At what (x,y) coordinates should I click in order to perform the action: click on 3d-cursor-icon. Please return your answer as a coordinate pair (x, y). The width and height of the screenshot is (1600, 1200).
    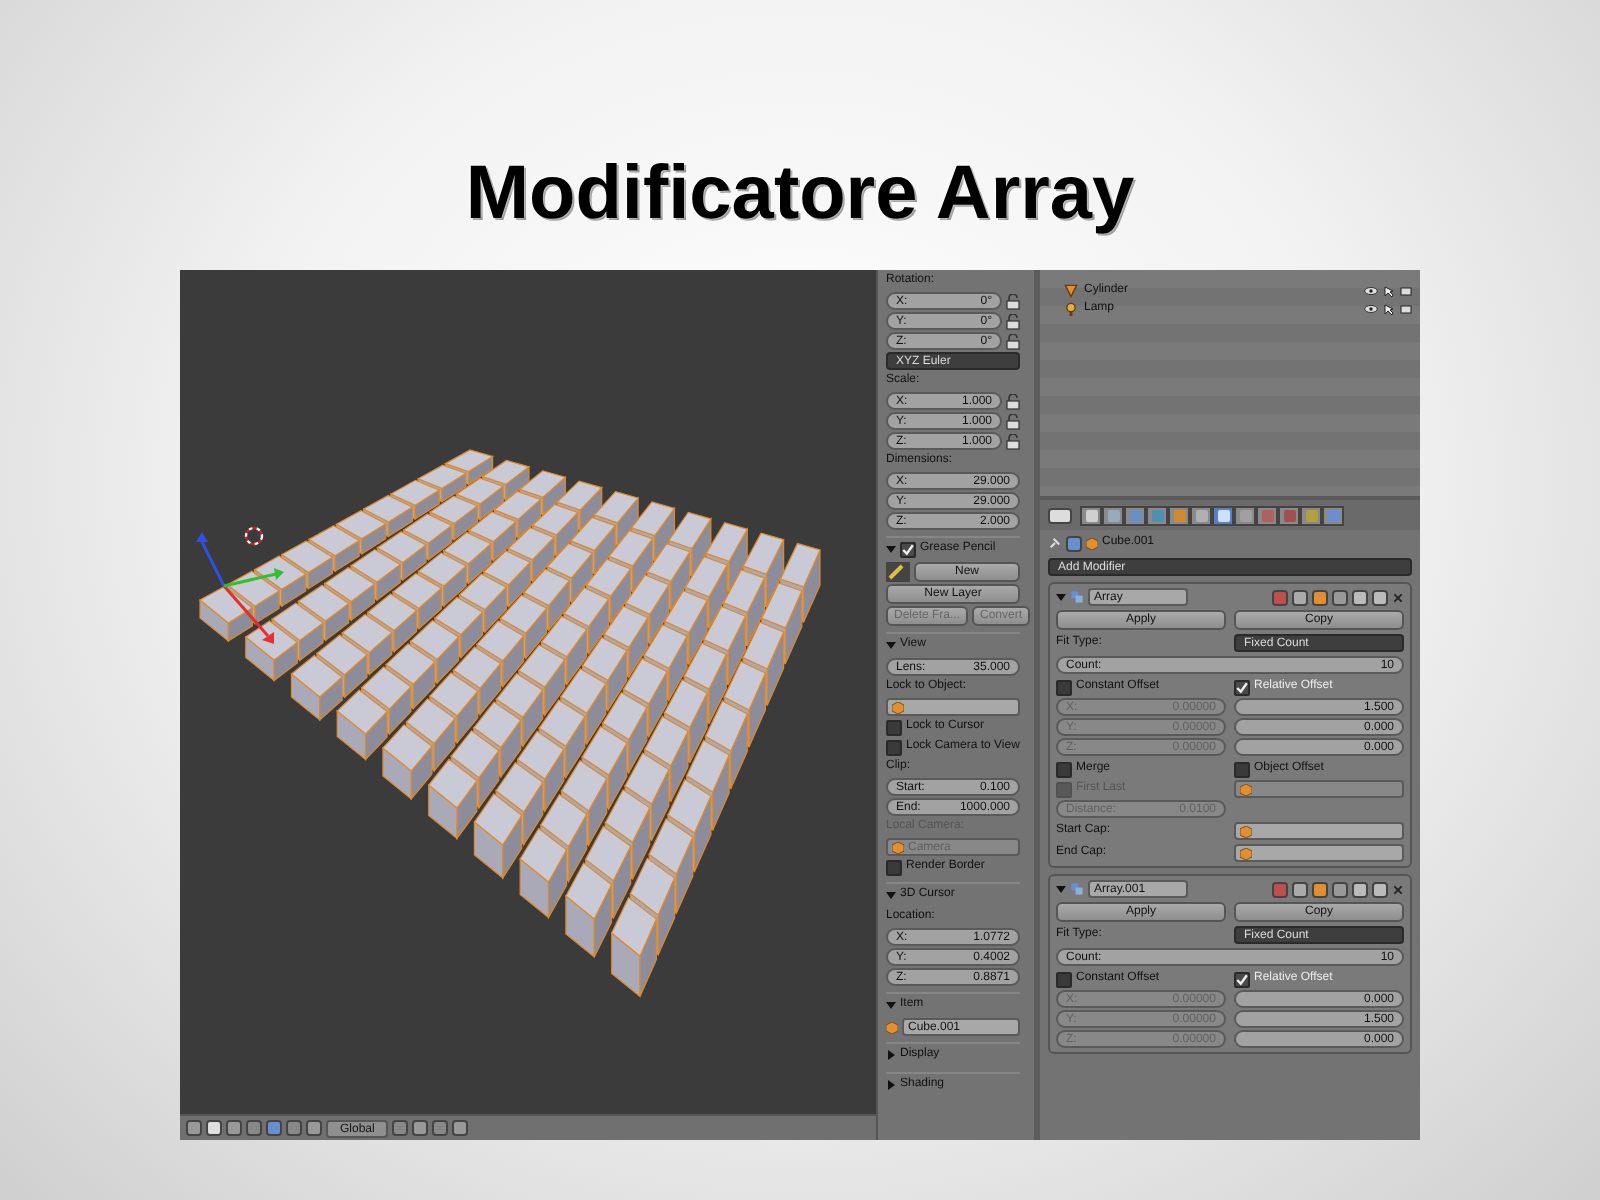
    Looking at the image, I should click on (254, 536).